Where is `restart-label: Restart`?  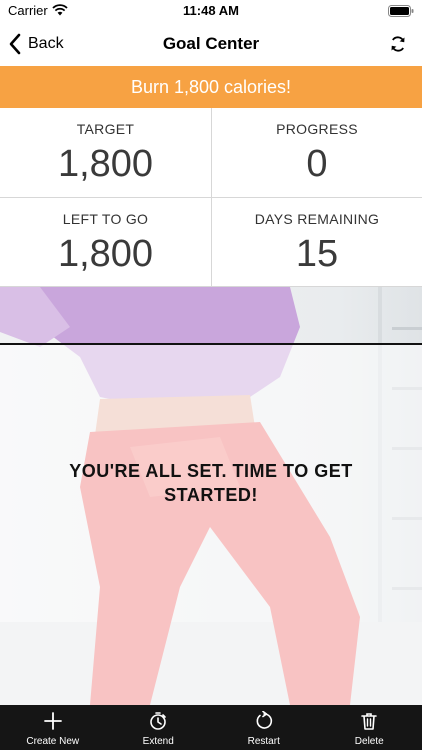
restart-label: Restart is located at coordinates (263, 741).